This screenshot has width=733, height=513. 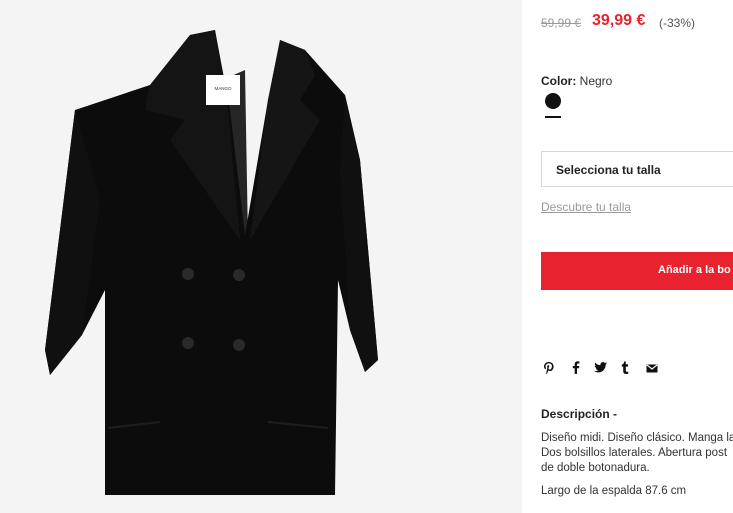 I want to click on size-guide-link: Descubre tu talla, so click(x=586, y=207).